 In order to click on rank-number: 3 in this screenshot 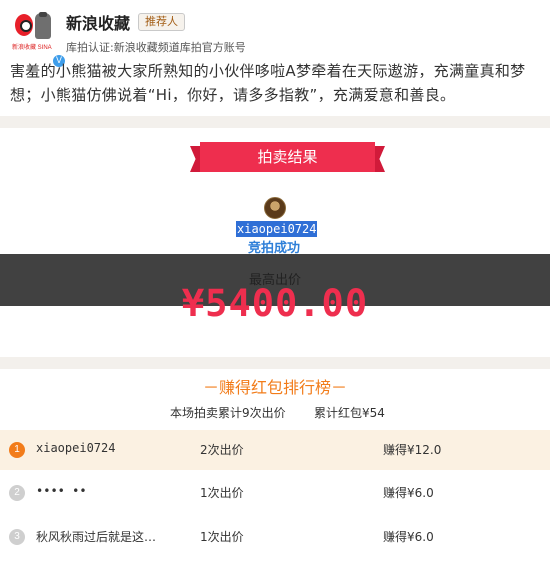, I will do `click(17, 537)`.